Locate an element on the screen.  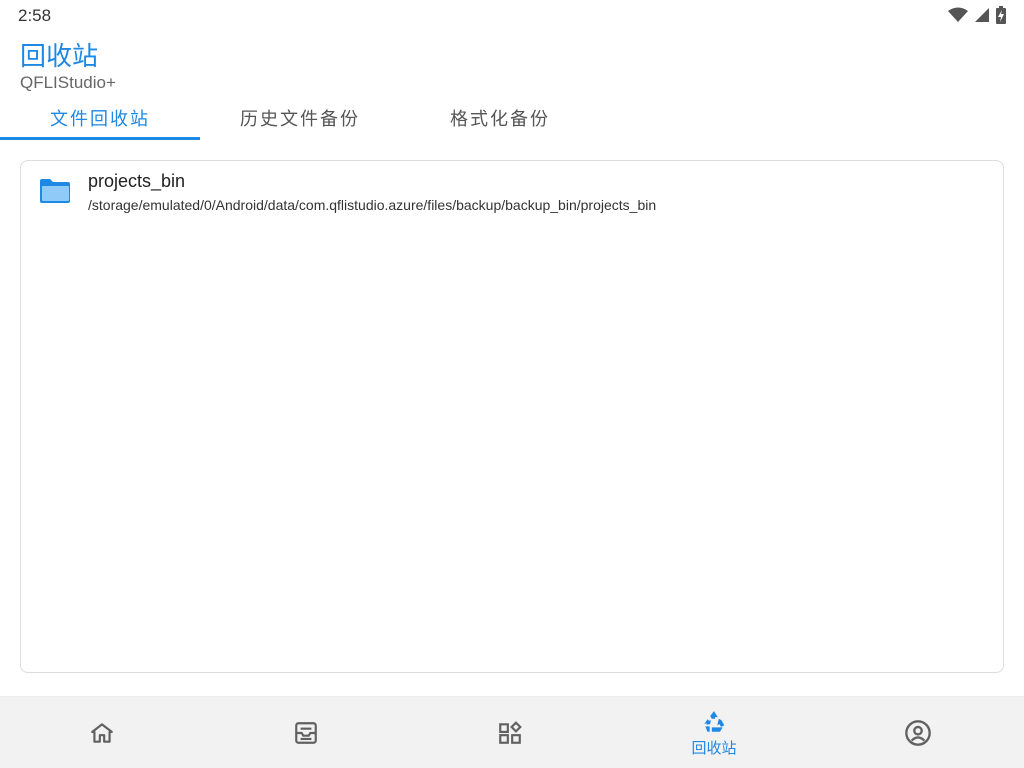
cellular-signal-icon is located at coordinates (982, 15).